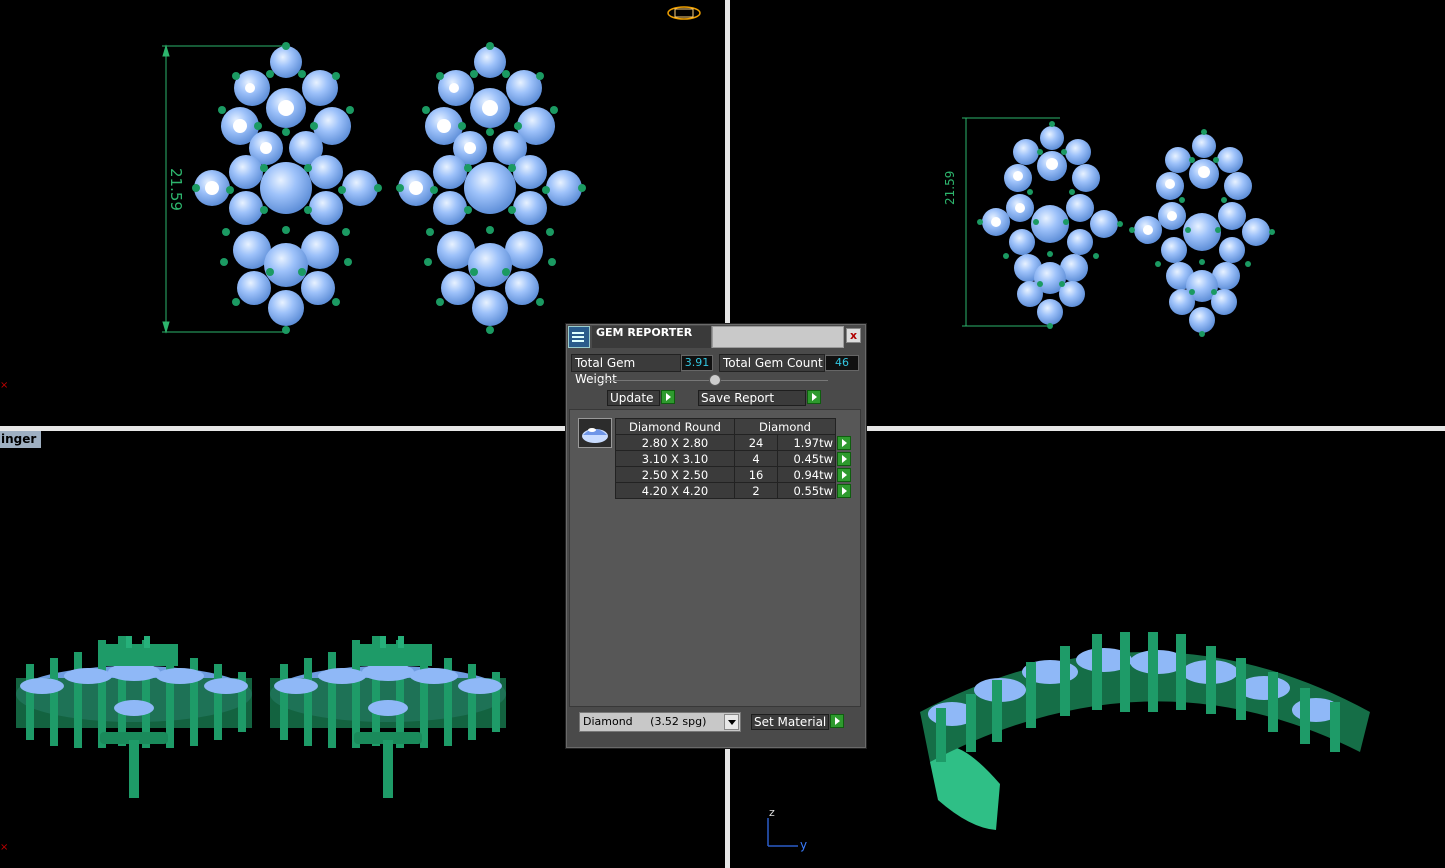 The image size is (1445, 868). What do you see at coordinates (785, 426) in the screenshot?
I see `column-header-material: Diamond` at bounding box center [785, 426].